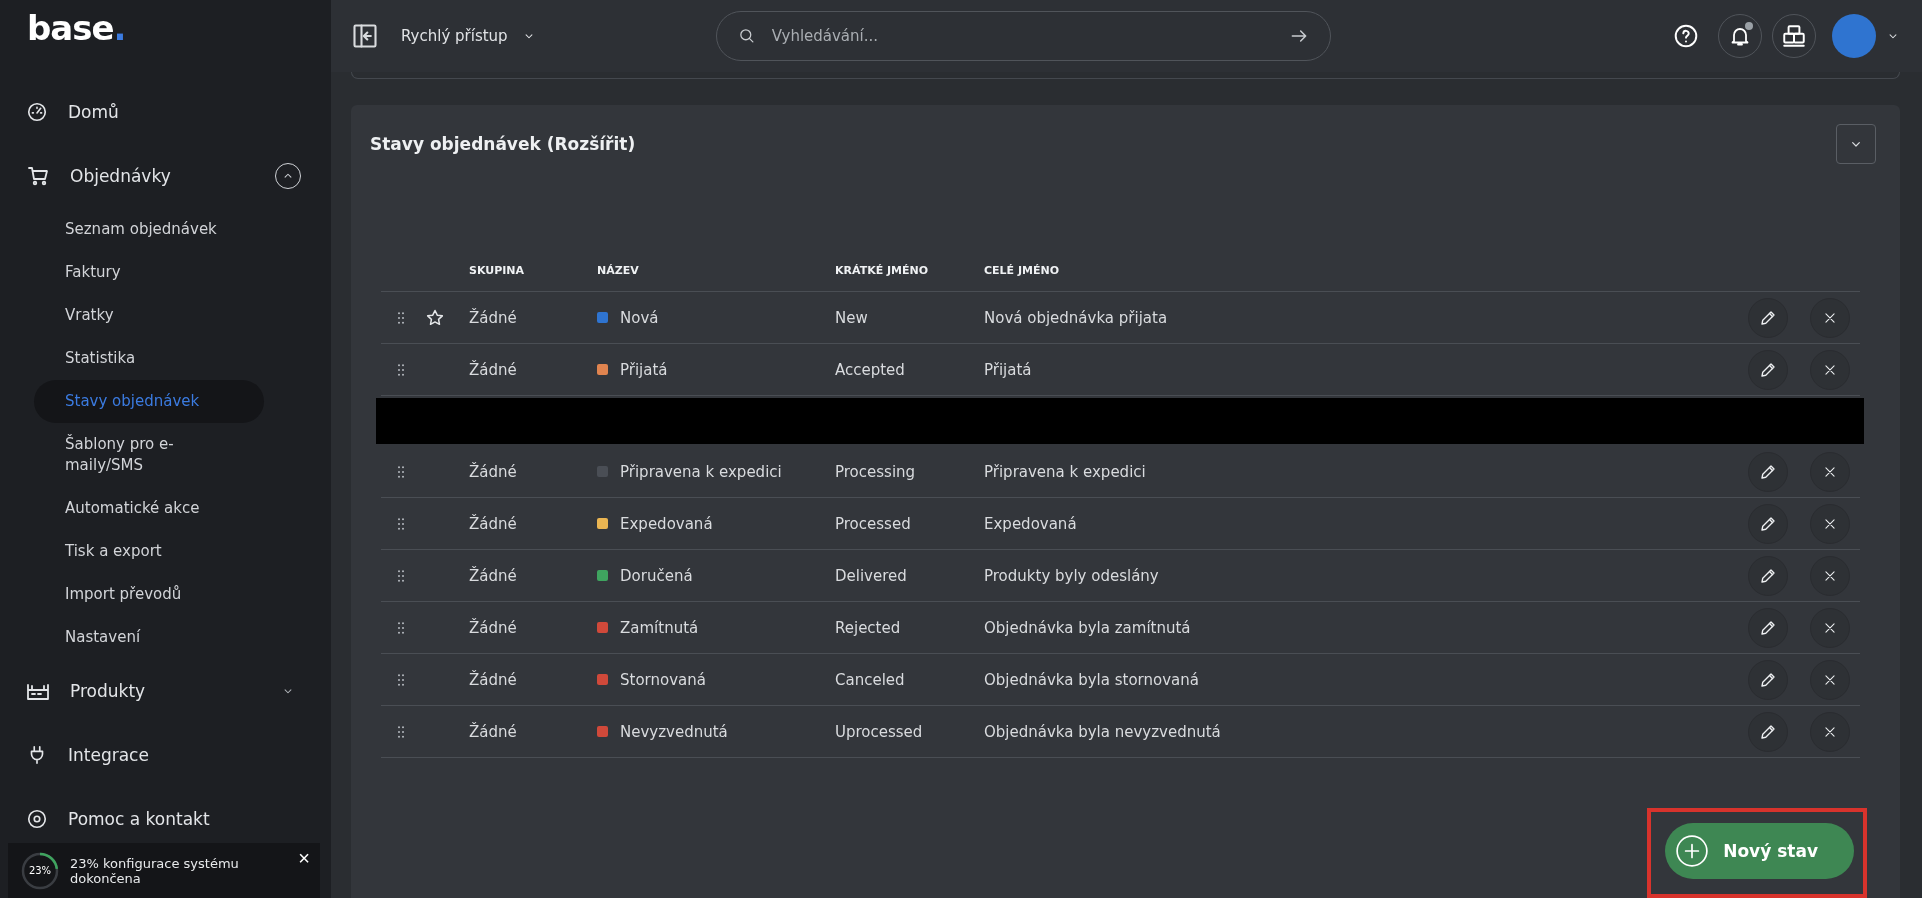 The width and height of the screenshot is (1922, 898). I want to click on gauge-icon, so click(37, 112).